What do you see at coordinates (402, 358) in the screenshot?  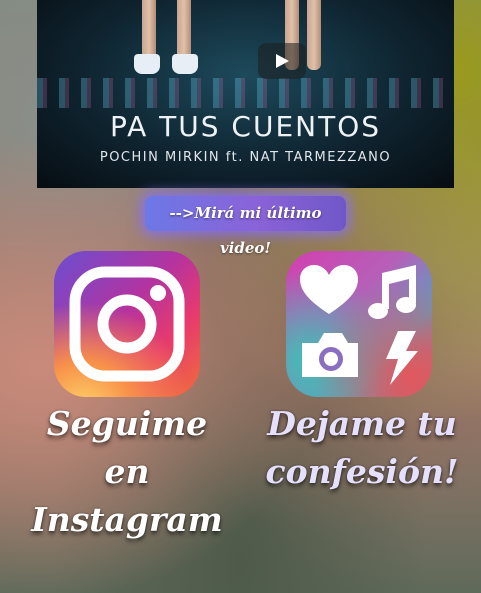 I see `lightning-icon` at bounding box center [402, 358].